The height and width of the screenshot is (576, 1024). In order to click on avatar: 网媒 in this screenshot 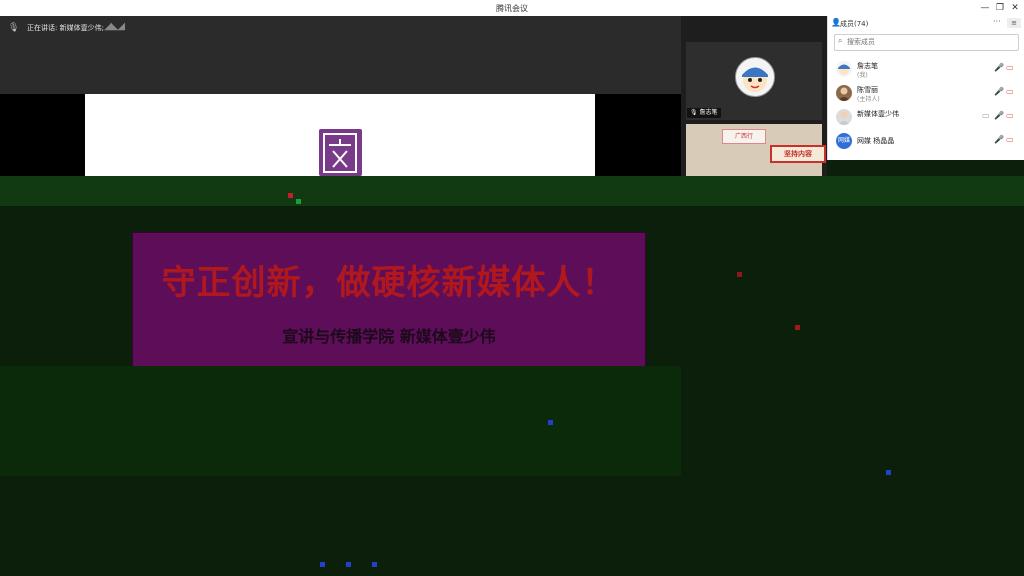, I will do `click(844, 141)`.